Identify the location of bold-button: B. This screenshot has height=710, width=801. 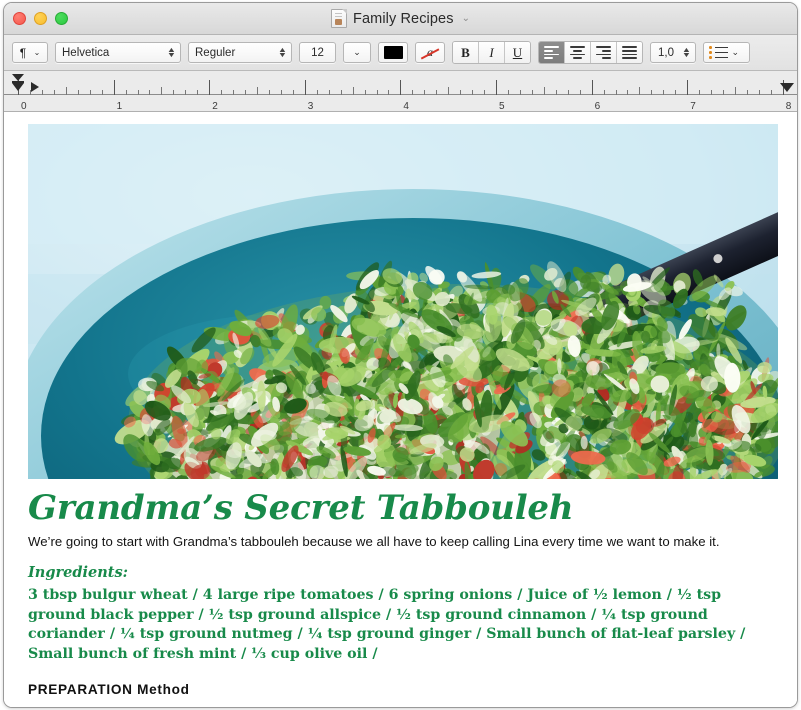
(466, 52).